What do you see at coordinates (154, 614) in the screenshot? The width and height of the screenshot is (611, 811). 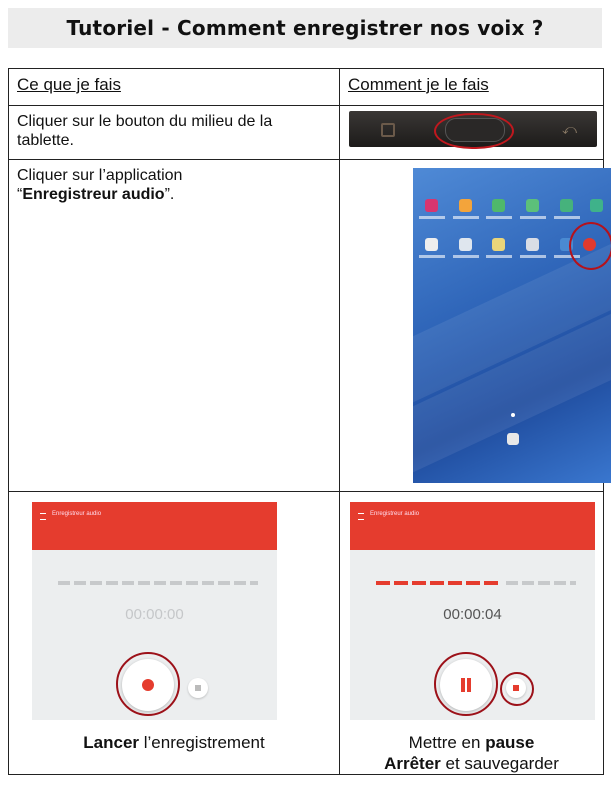 I see `recorder-timer: 00:00:00` at bounding box center [154, 614].